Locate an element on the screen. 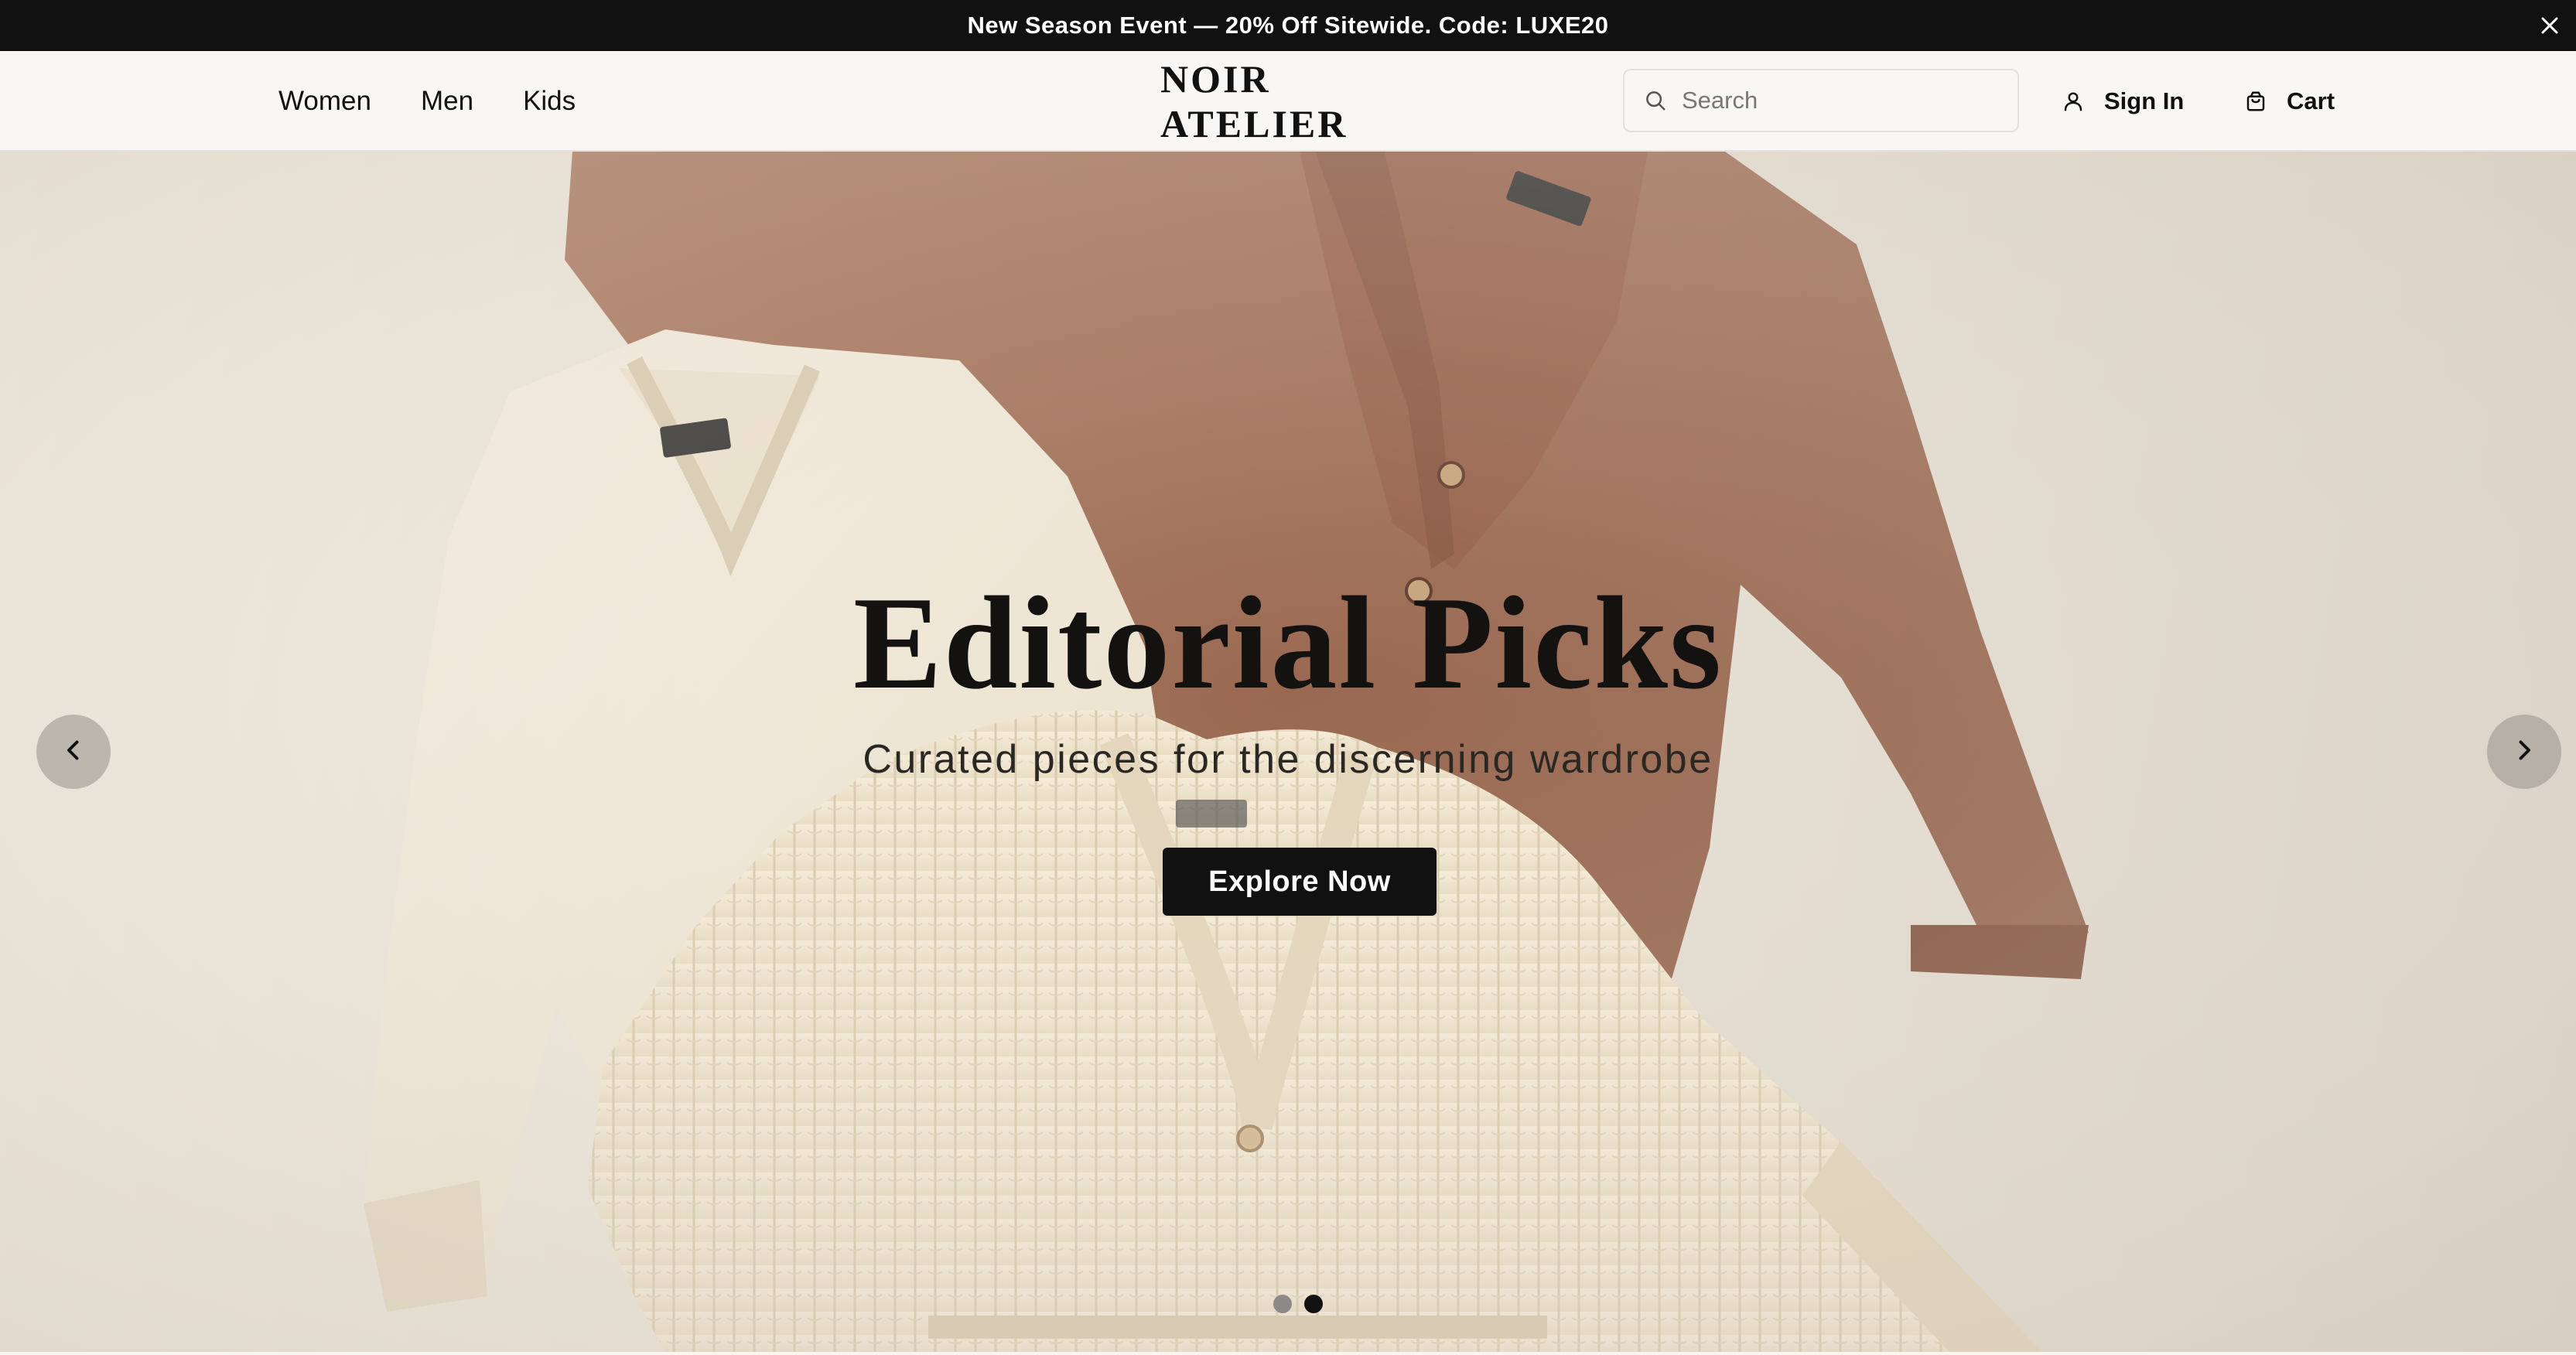  chevron-left-icon is located at coordinates (73, 752).